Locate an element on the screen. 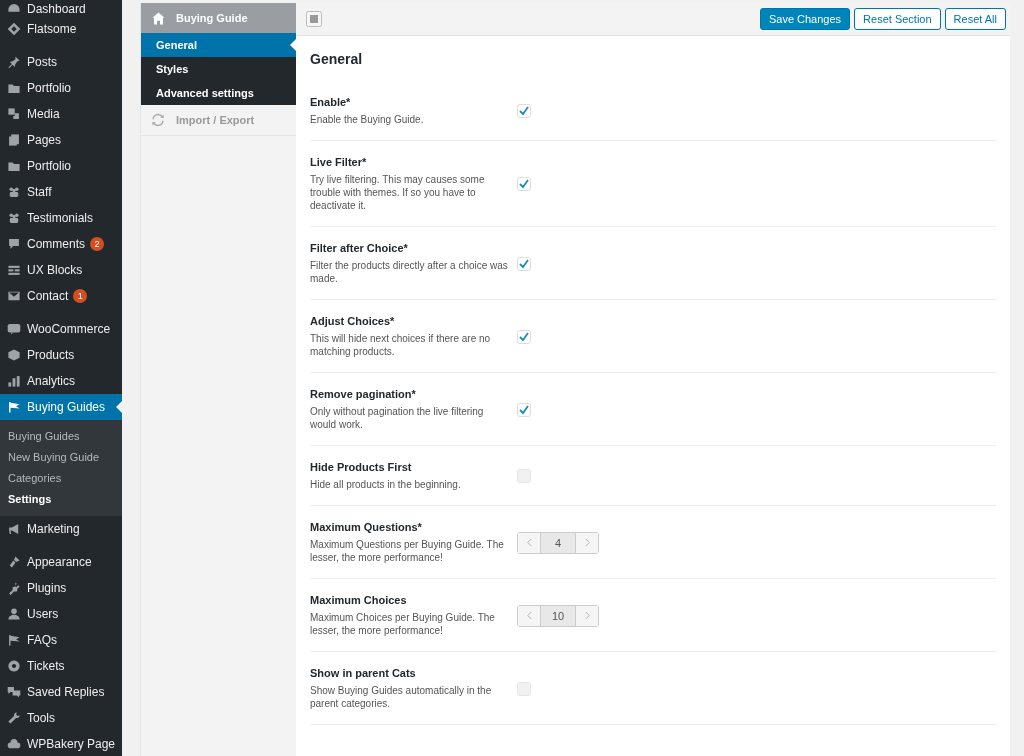 Image resolution: width=1024 pixels, height=756 pixels. refresh-icon is located at coordinates (158, 120).